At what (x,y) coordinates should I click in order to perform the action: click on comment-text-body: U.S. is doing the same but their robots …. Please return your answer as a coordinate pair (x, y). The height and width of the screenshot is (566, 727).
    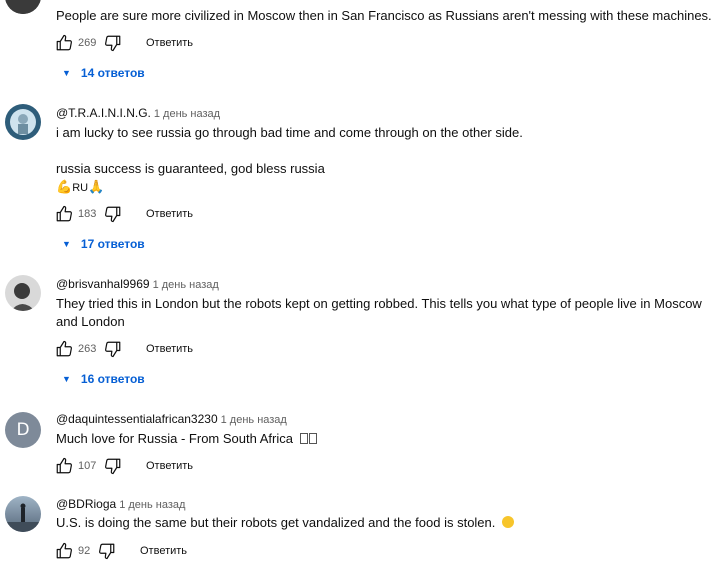
    Looking at the image, I should click on (276, 522).